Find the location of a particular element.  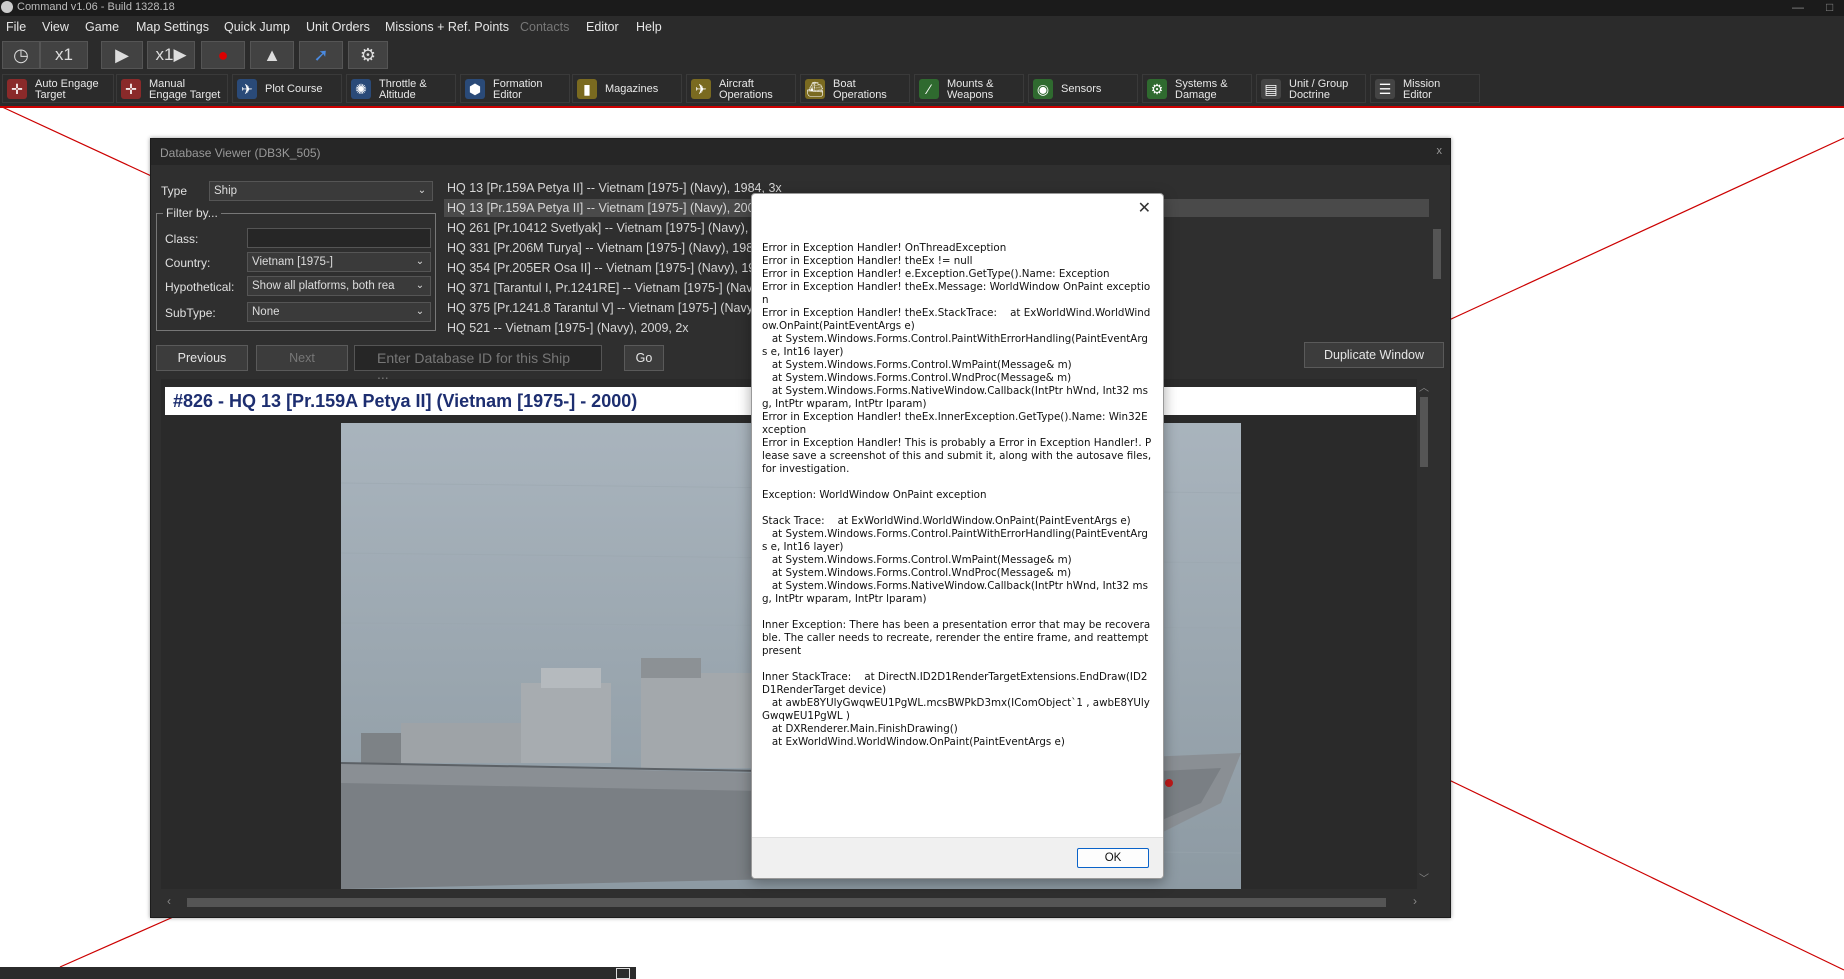

country-label: Country: is located at coordinates (188, 263).